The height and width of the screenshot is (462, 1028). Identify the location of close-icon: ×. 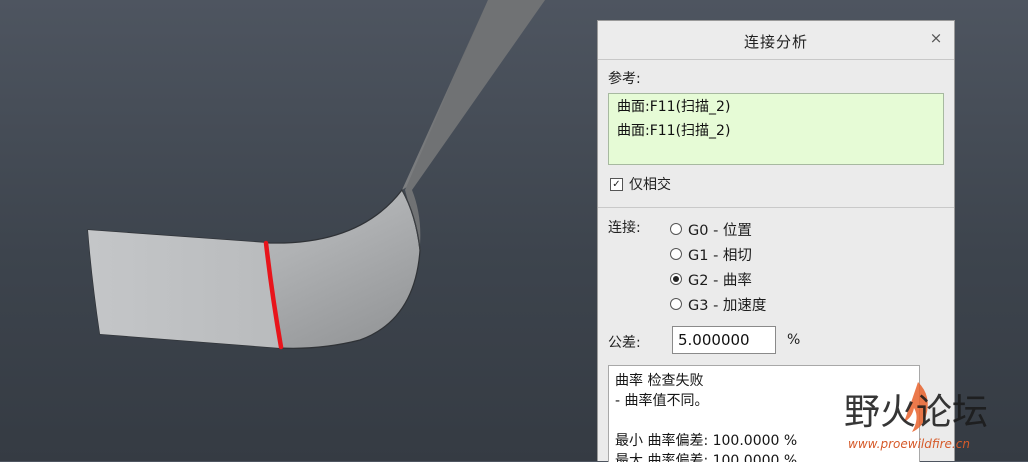
(936, 38).